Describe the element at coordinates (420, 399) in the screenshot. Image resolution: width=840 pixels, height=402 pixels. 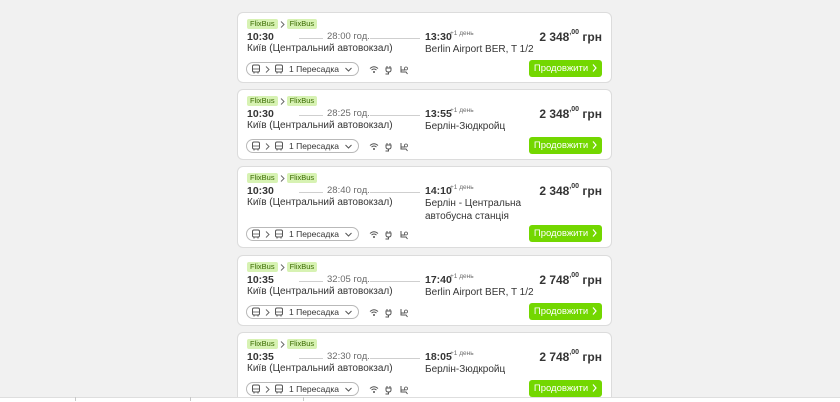
I see `bottom-bar` at that location.